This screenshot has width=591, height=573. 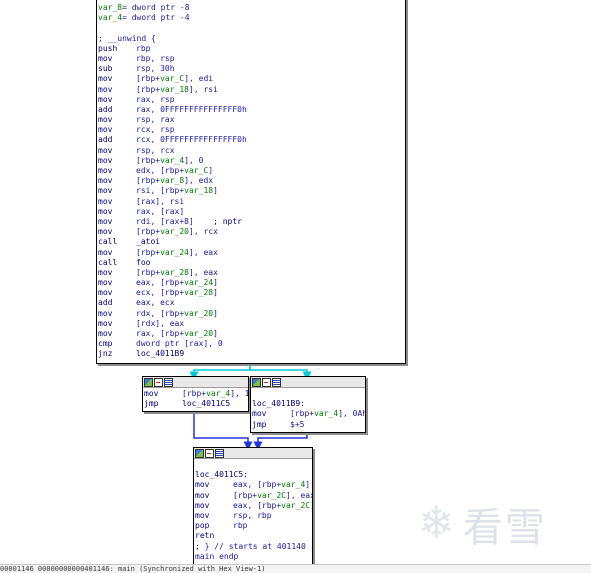 I want to click on asm-line: add rcx, 0FFFFFFFFFFFFFFF0h, so click(x=251, y=140).